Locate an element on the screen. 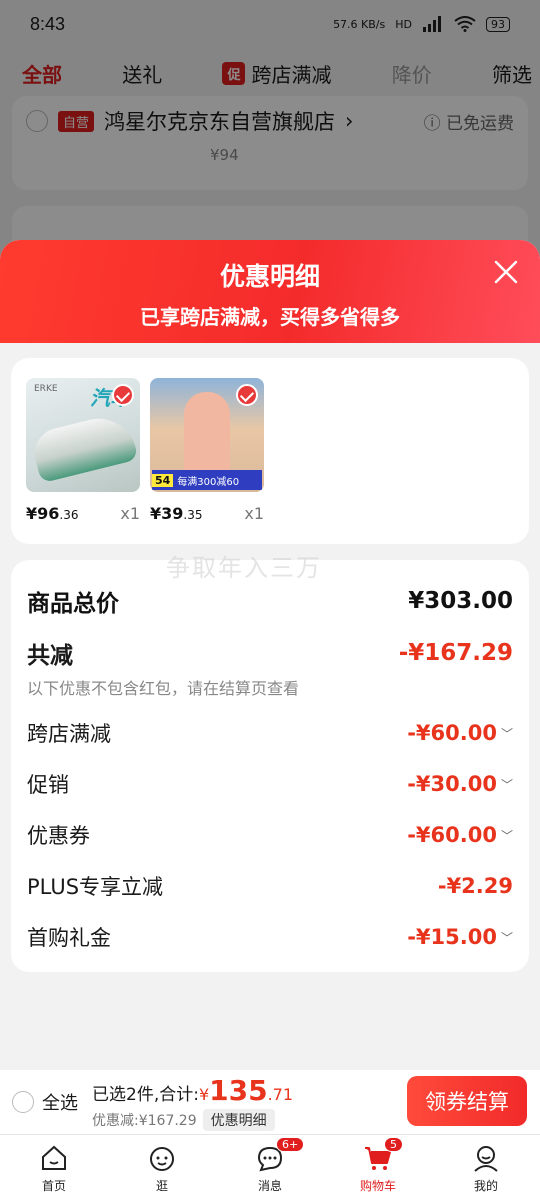 The height and width of the screenshot is (1200, 540). discount-row-coupon: 优惠券 -¥60.00 ﹀ is located at coordinates (270, 835).